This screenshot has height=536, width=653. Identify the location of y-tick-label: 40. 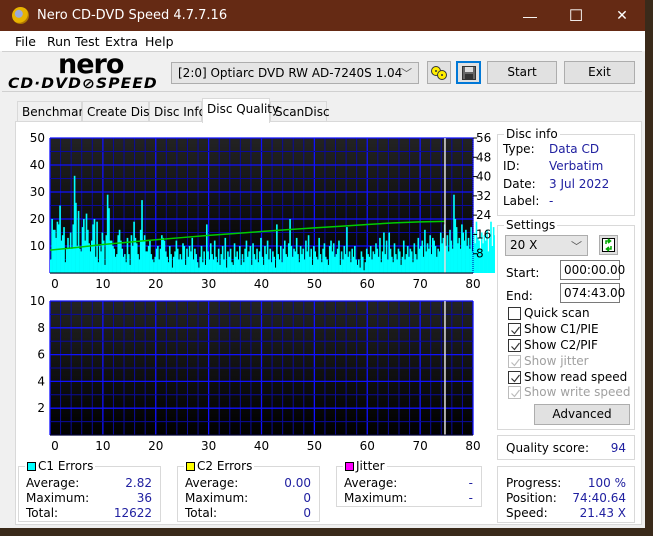
(37, 165).